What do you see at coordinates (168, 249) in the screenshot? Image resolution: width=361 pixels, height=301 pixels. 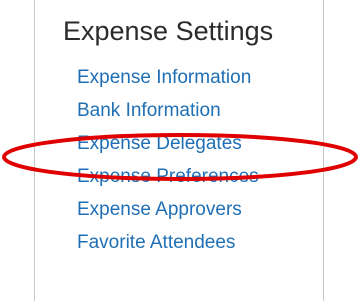 I see `menu-item-favorite-attendees: Favorite Attendees` at bounding box center [168, 249].